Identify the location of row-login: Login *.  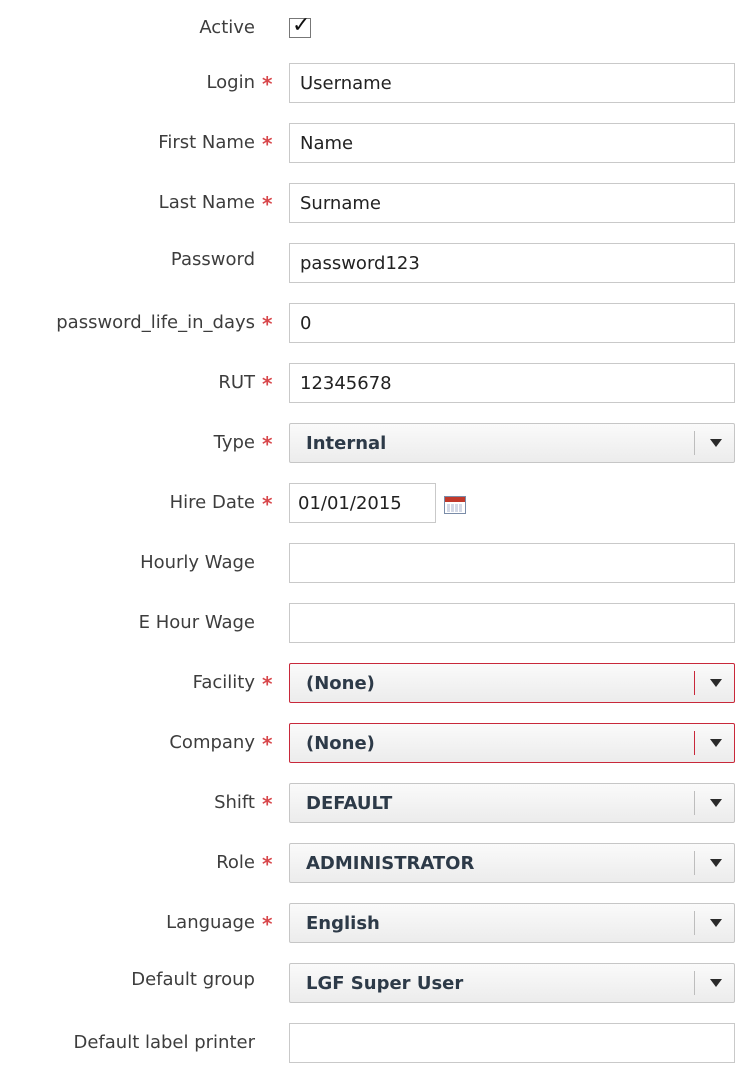
(369, 83).